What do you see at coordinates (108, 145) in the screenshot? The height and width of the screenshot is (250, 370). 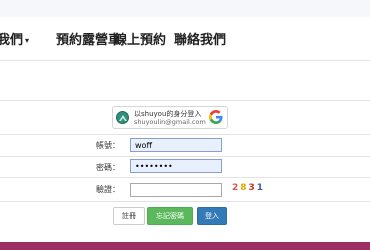 I see `username-label: 帳號：` at bounding box center [108, 145].